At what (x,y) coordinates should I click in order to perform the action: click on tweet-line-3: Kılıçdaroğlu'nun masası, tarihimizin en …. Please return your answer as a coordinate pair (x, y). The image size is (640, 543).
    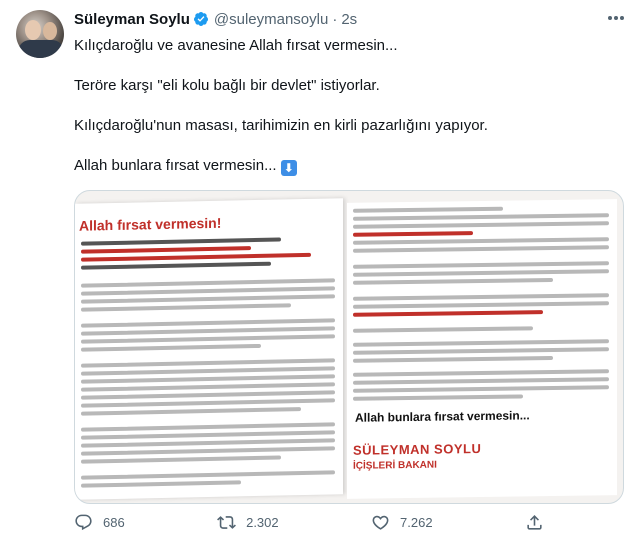
    Looking at the image, I should click on (281, 125).